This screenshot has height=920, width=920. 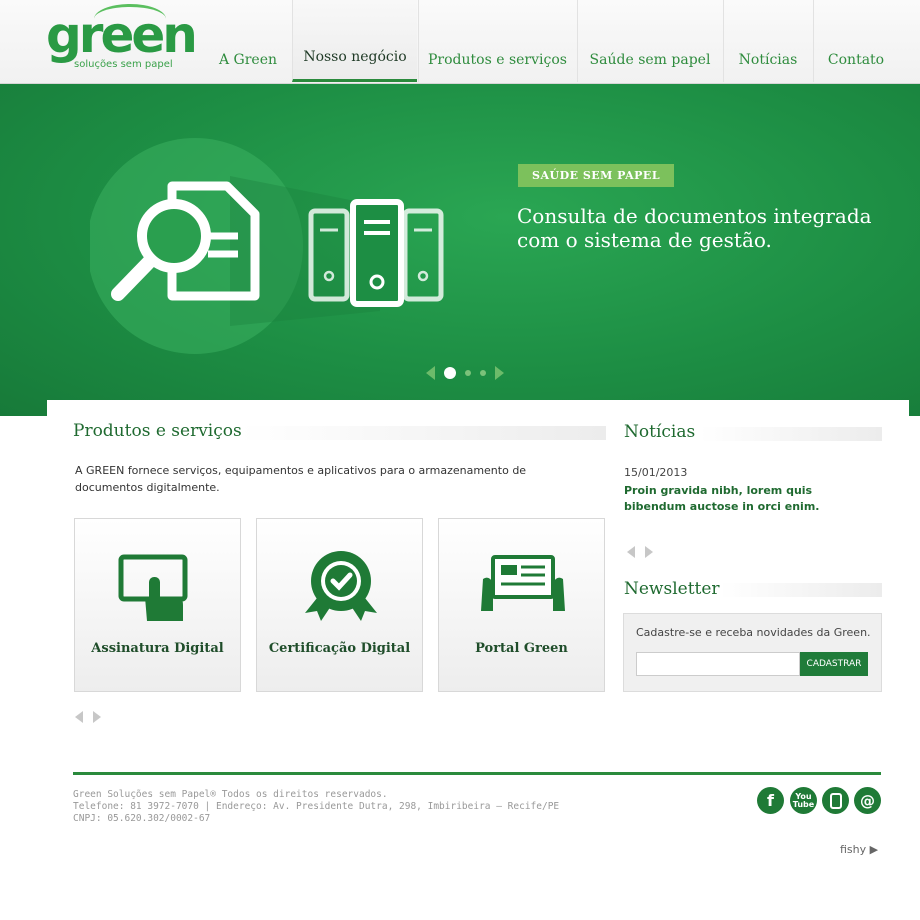 What do you see at coordinates (874, 849) in the screenshot?
I see `fishy-logo-icon: ▶` at bounding box center [874, 849].